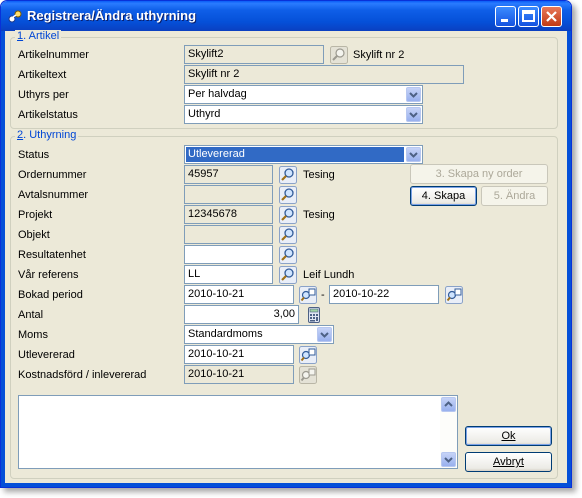 The width and height of the screenshot is (582, 498). What do you see at coordinates (15, 16) in the screenshot?
I see `app-icon` at bounding box center [15, 16].